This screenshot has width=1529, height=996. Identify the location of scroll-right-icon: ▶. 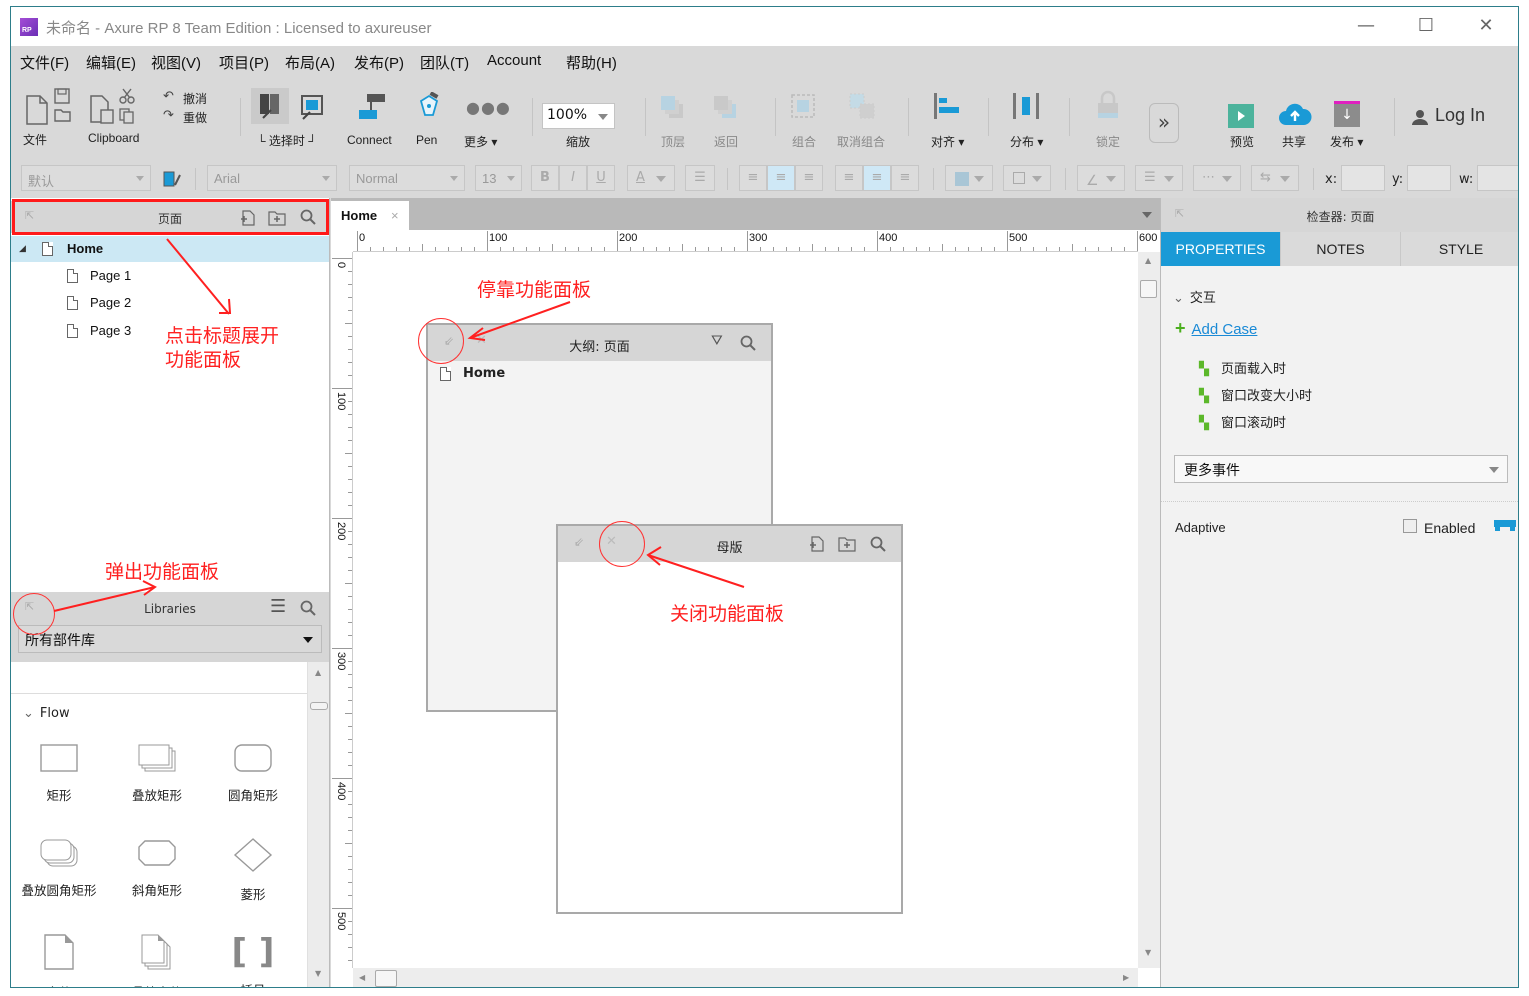
(1126, 977).